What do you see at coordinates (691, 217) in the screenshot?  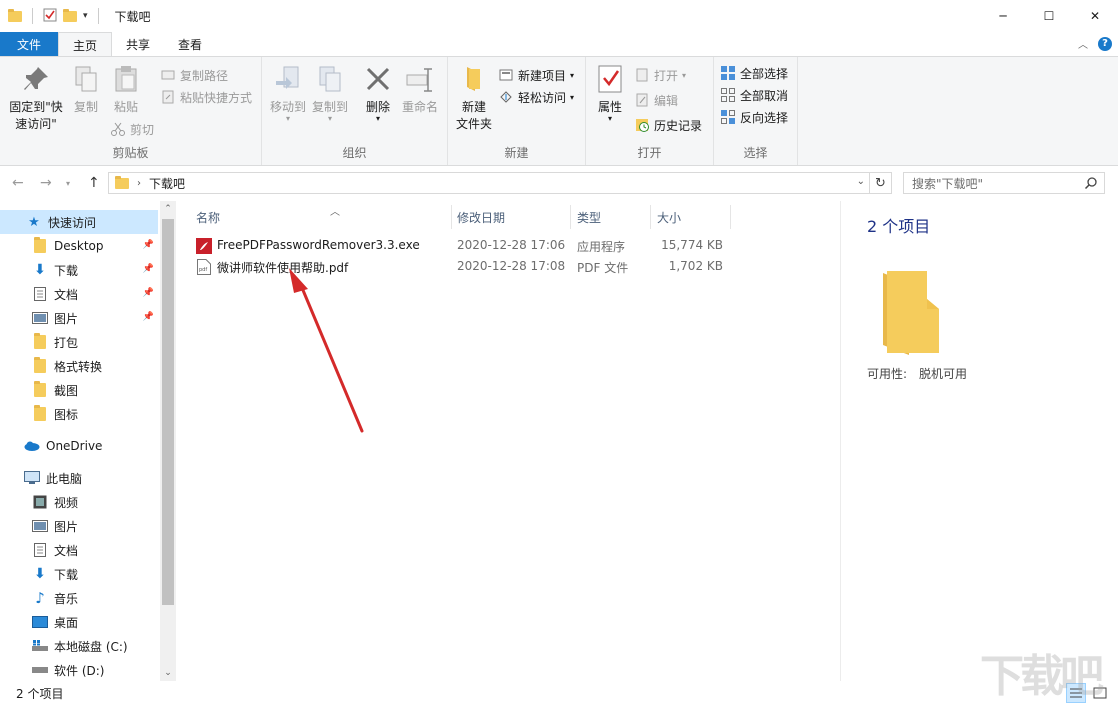 I see `column-header-size: 大小` at bounding box center [691, 217].